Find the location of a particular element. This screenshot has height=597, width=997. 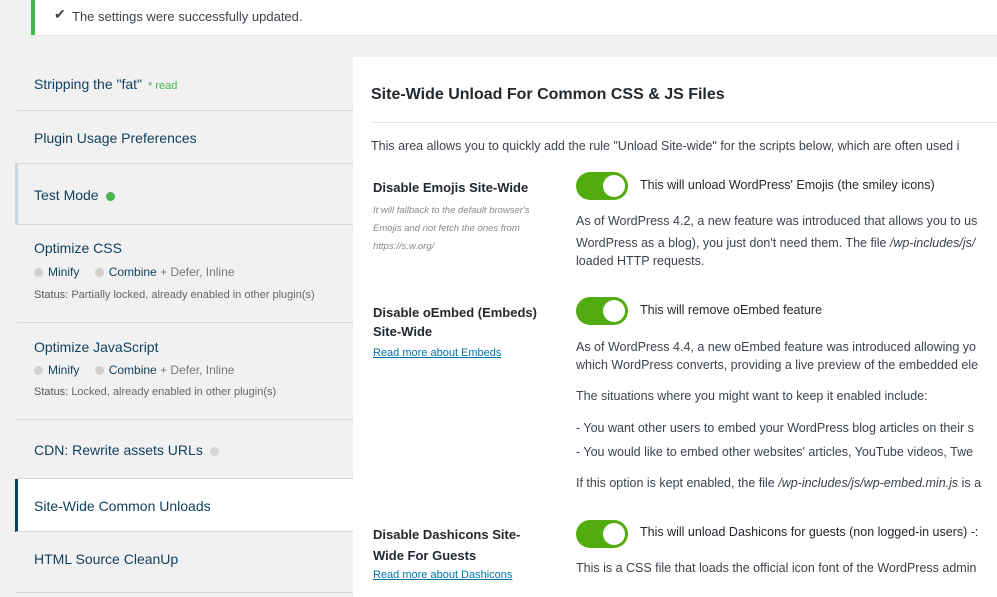

dashicons-label-2: Wide For Guests is located at coordinates (425, 555).